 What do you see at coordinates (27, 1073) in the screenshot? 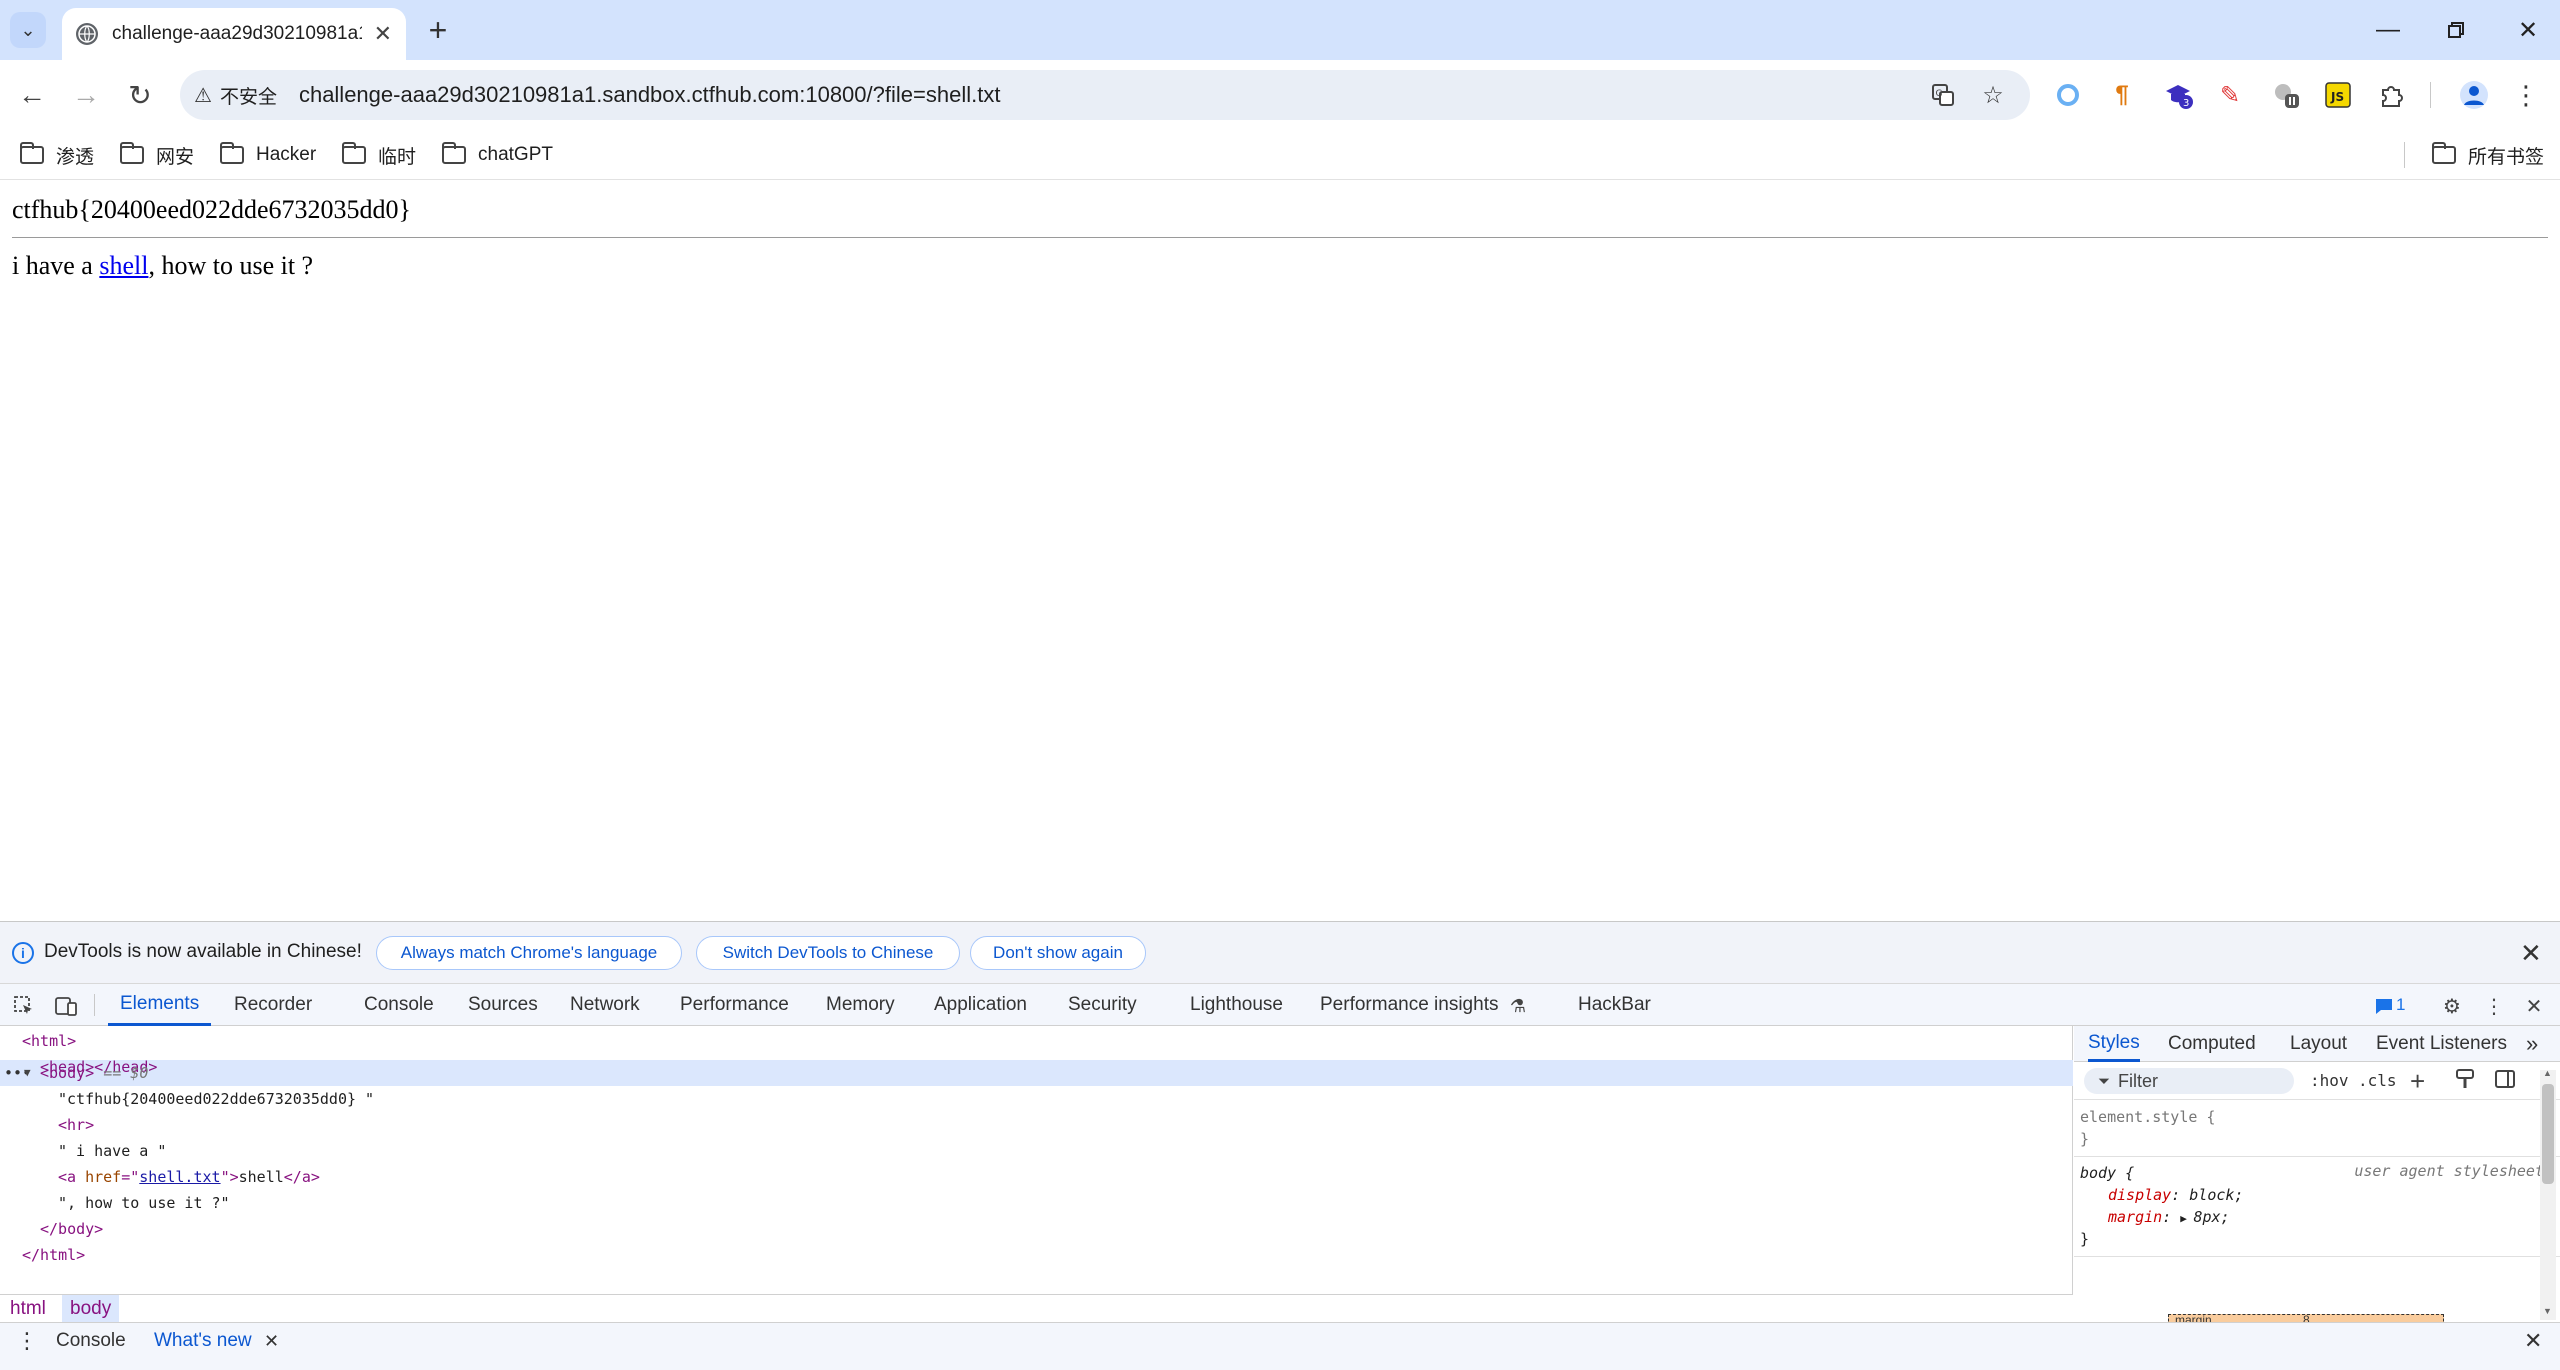
I see `expand-triangle-icon: ▼` at bounding box center [27, 1073].